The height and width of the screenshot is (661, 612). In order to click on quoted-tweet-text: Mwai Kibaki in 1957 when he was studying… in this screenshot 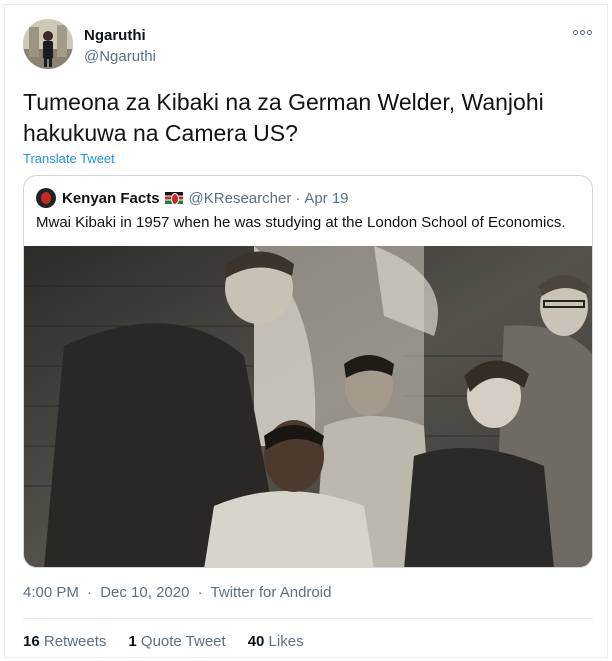, I will do `click(301, 222)`.